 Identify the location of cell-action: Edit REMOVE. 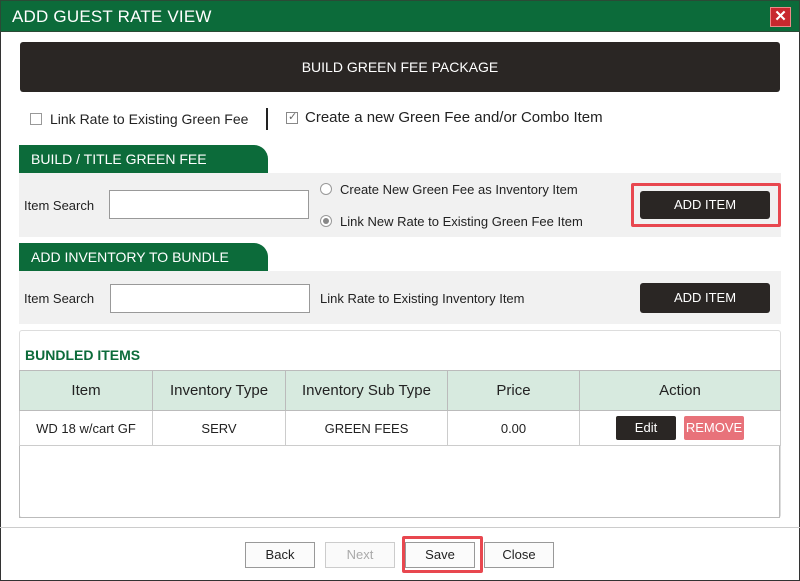
(680, 428).